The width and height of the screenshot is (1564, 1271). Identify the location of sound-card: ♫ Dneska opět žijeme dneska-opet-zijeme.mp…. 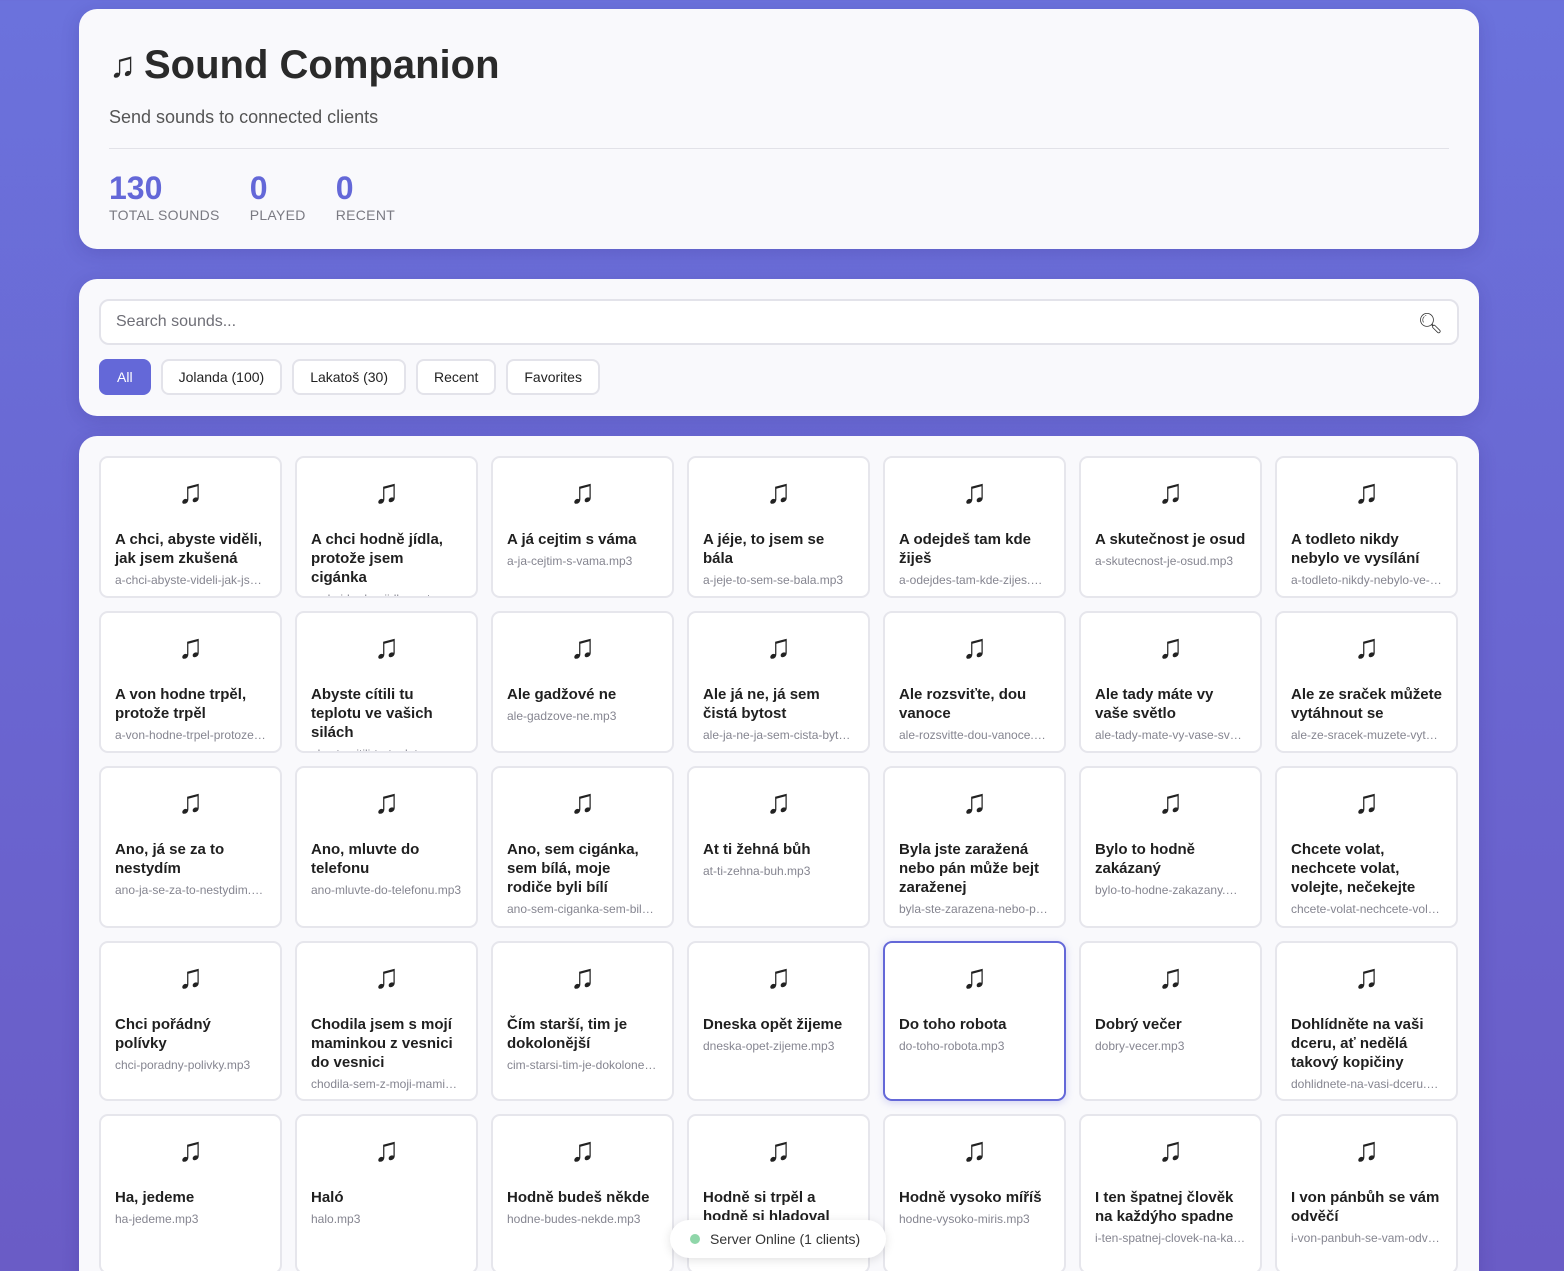
(778, 1021).